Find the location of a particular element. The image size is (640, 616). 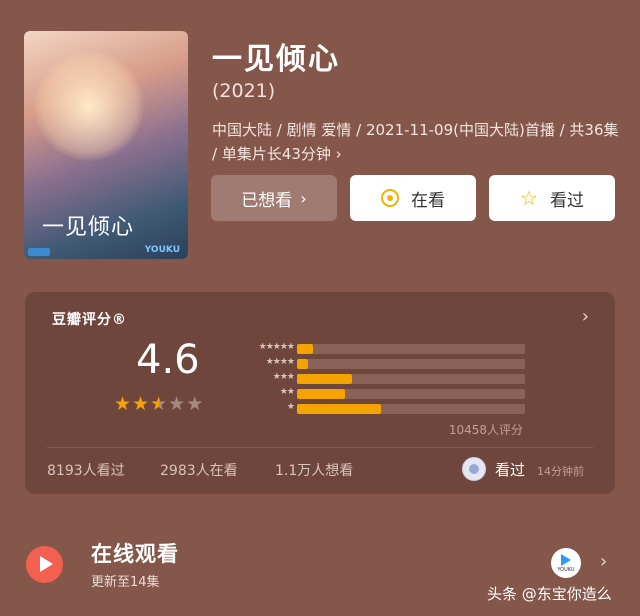

rating-distribution-row: ★★★★ is located at coordinates (380, 364).